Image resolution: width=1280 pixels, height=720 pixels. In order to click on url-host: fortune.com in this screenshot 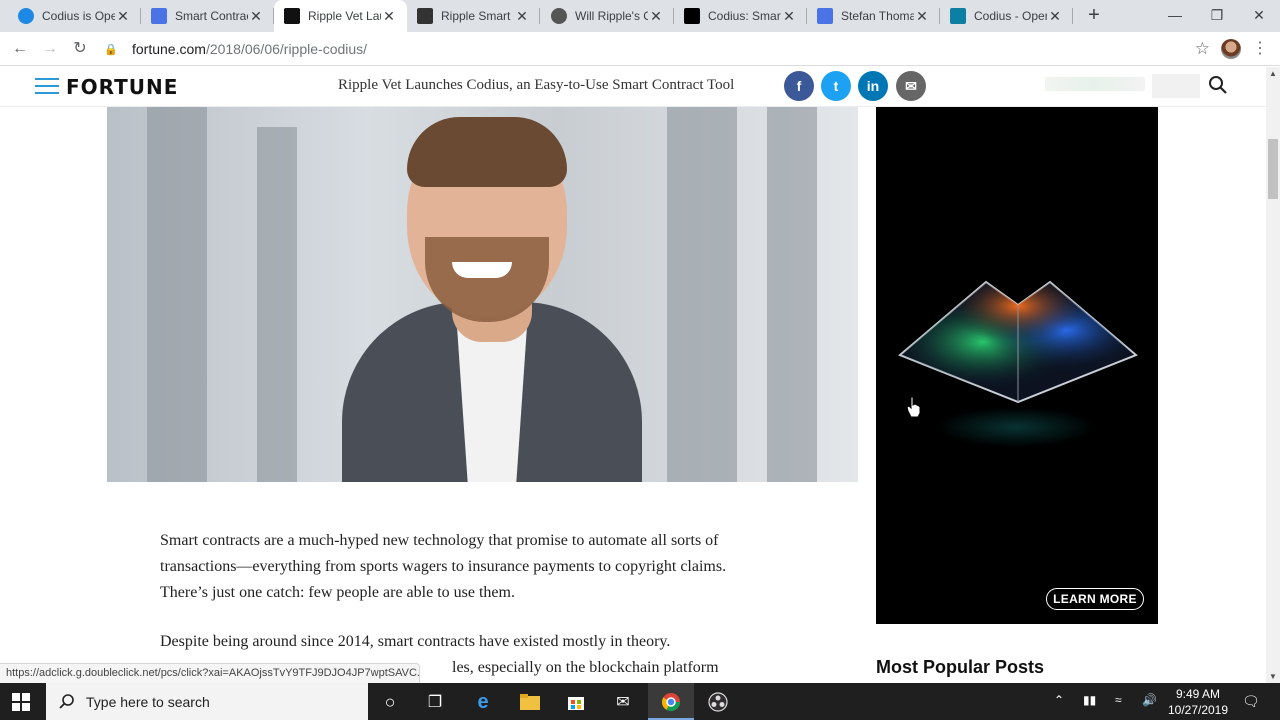, I will do `click(169, 49)`.